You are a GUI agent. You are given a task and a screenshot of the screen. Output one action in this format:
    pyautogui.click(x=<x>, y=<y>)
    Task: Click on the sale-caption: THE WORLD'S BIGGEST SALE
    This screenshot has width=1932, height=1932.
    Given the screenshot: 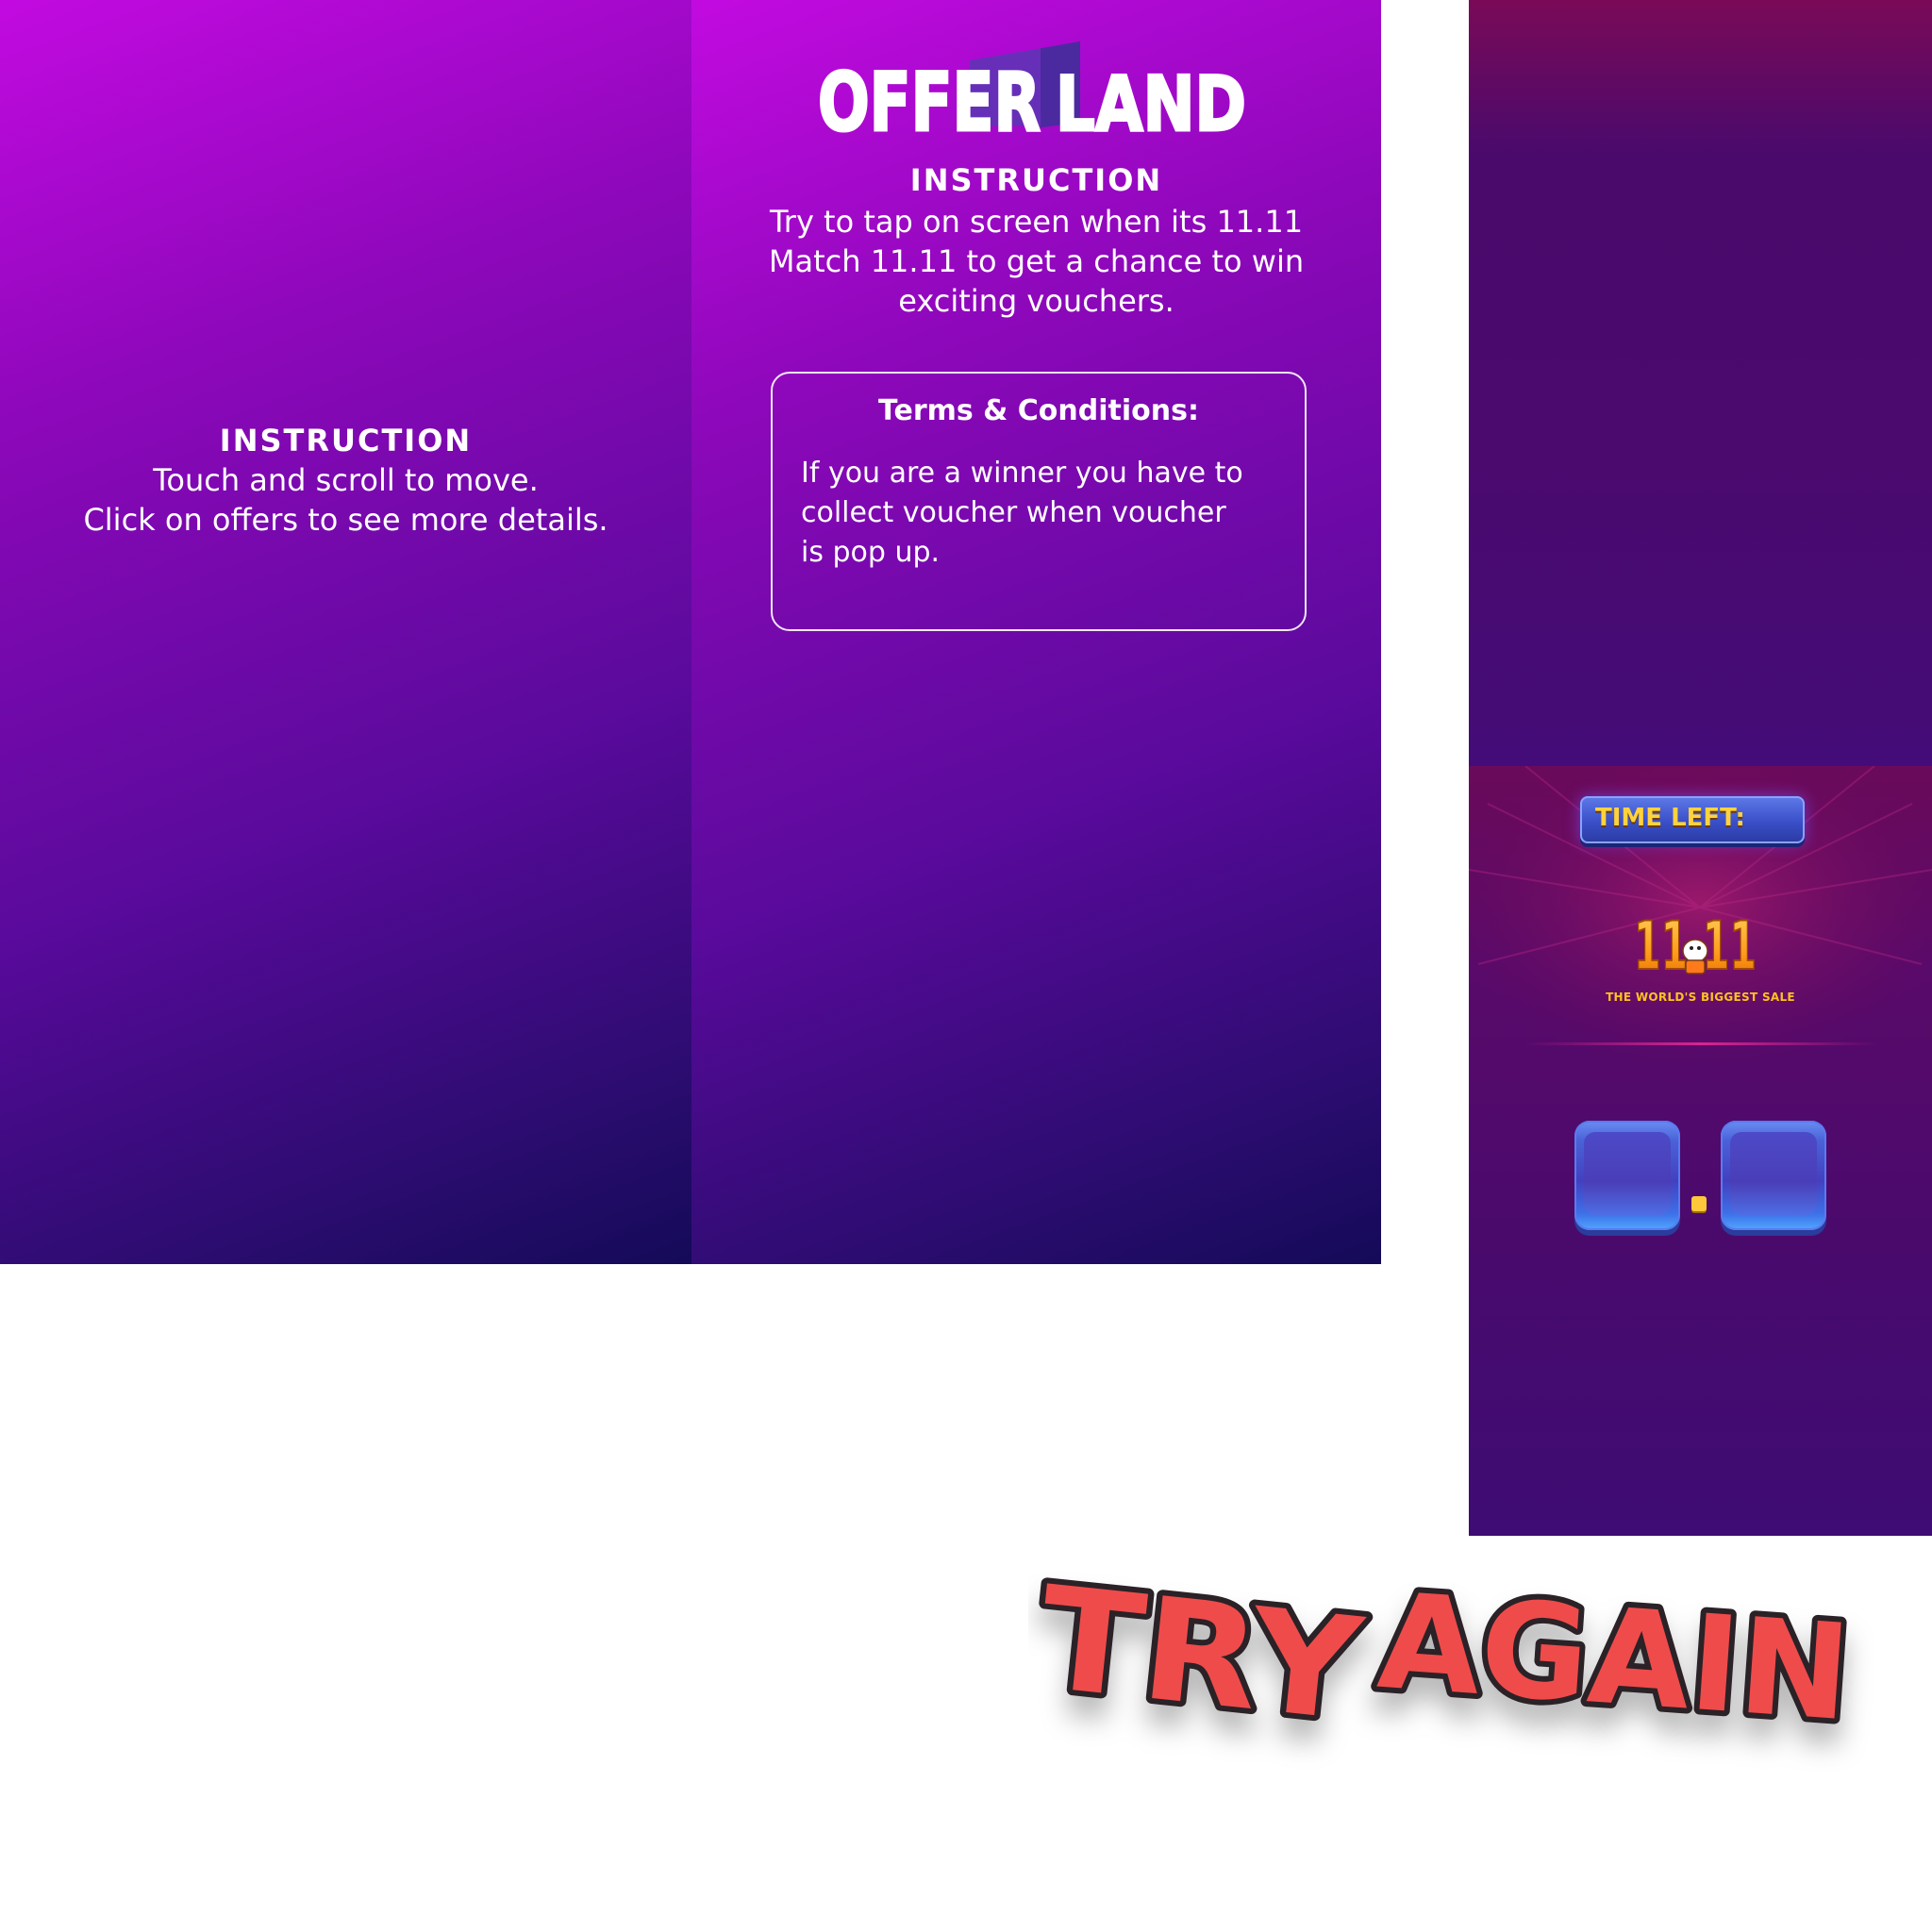 What is the action you would take?
    pyautogui.click(x=1701, y=998)
    